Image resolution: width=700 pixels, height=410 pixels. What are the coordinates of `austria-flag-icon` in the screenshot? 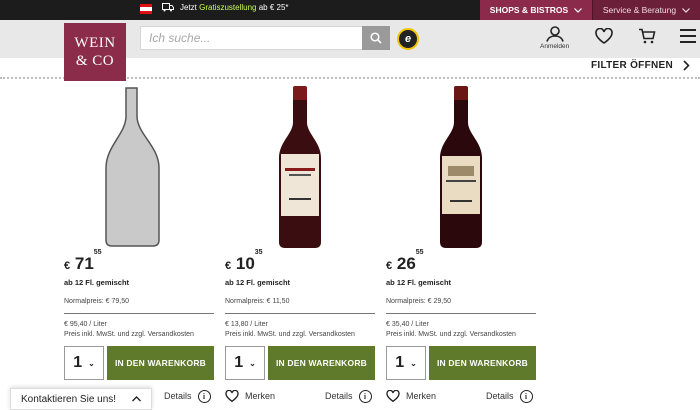 It's located at (146, 9).